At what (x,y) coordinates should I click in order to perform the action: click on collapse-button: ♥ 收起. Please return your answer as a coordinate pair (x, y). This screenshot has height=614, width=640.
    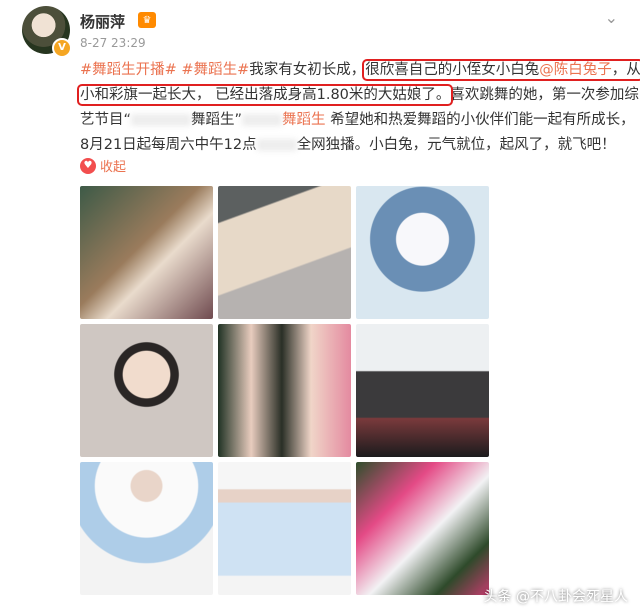
    Looking at the image, I should click on (103, 165).